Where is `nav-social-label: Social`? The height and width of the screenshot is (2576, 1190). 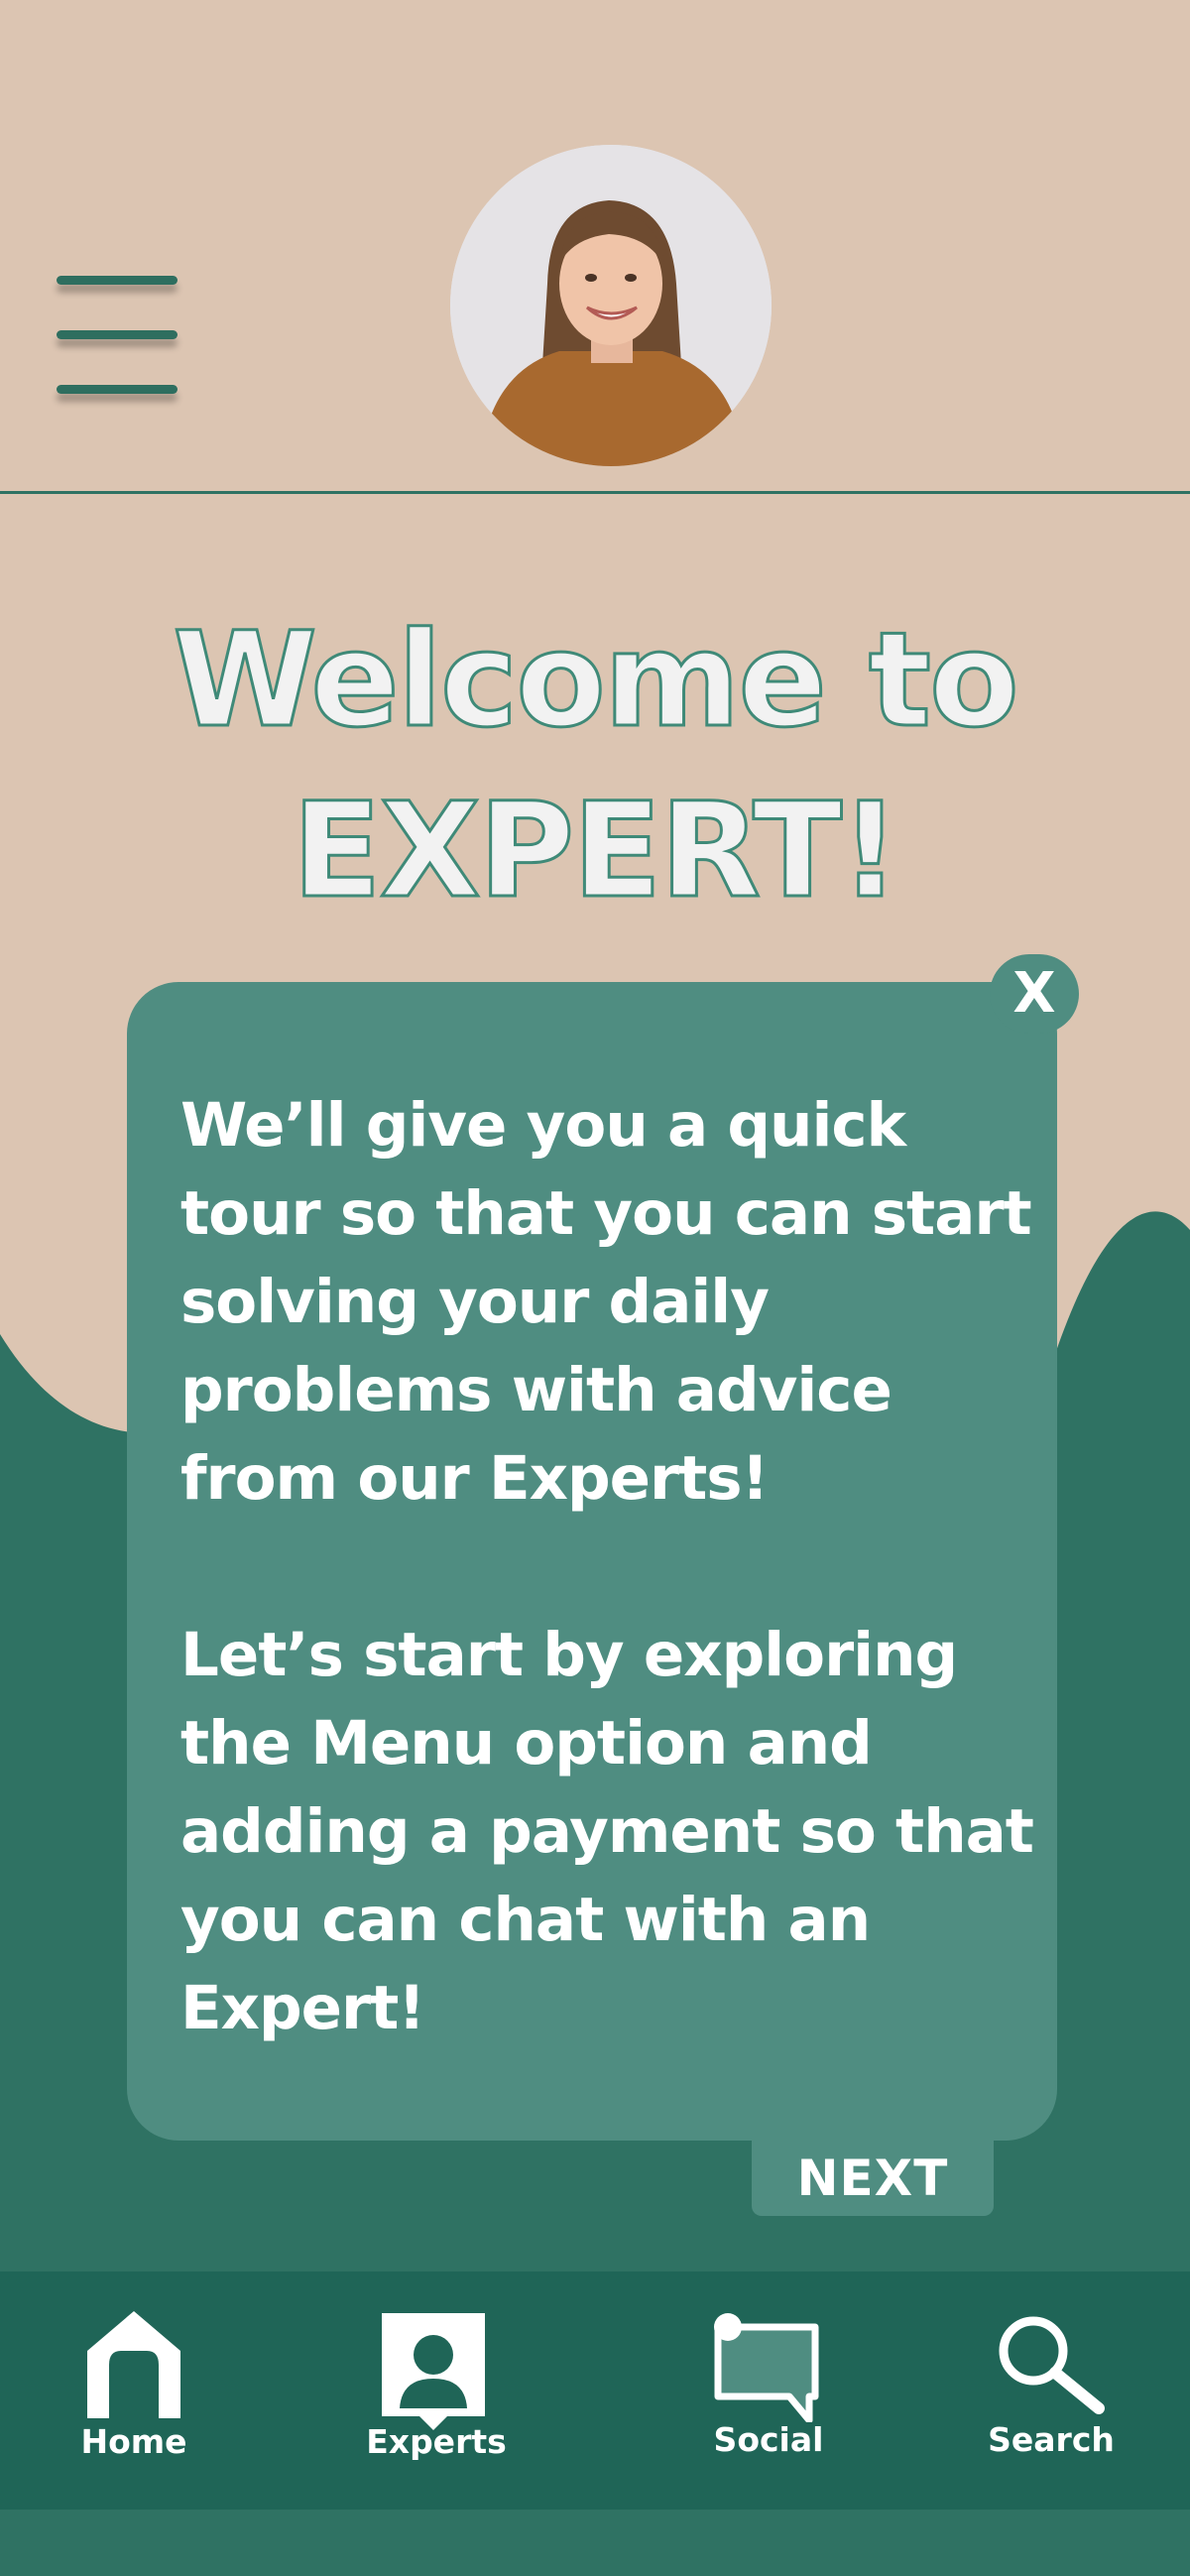 nav-social-label: Social is located at coordinates (768, 2439).